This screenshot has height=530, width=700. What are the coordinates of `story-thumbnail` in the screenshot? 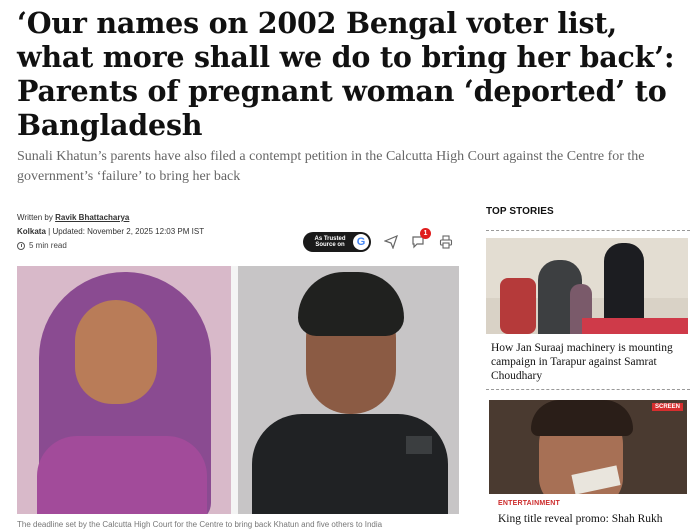 It's located at (587, 286).